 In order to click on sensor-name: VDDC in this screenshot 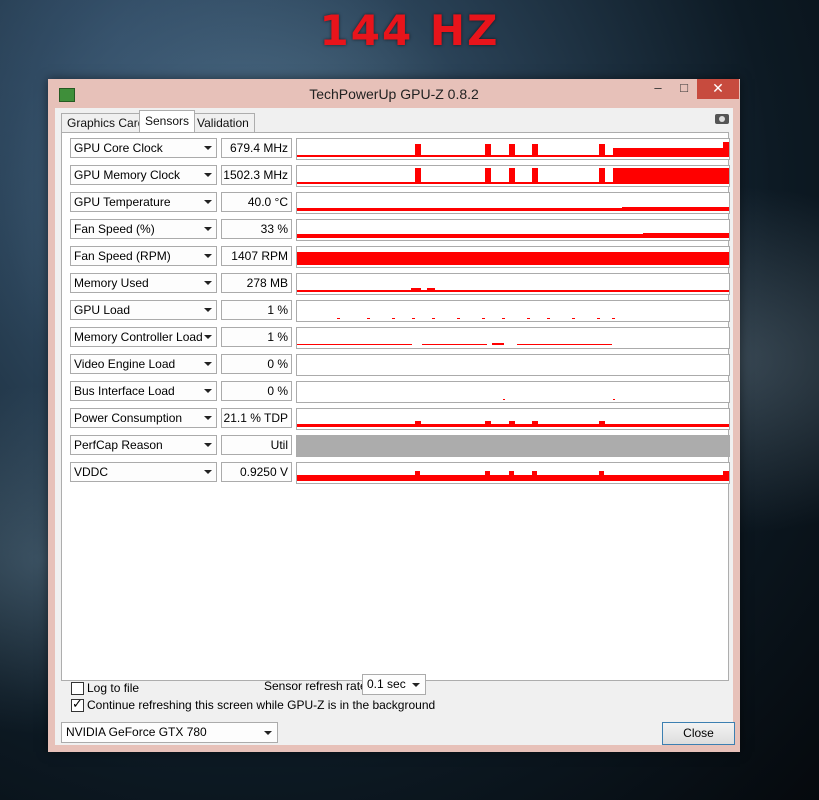, I will do `click(91, 472)`.